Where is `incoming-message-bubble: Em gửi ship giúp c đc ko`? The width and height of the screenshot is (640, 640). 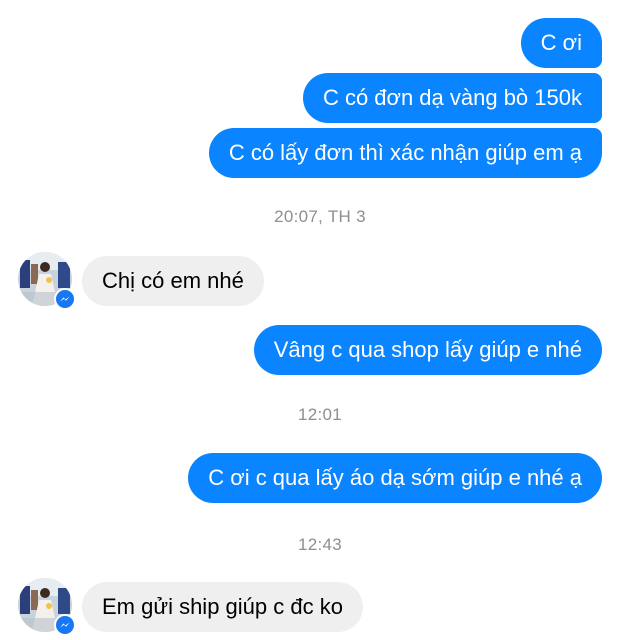
incoming-message-bubble: Em gửi ship giúp c đc ko is located at coordinates (222, 607).